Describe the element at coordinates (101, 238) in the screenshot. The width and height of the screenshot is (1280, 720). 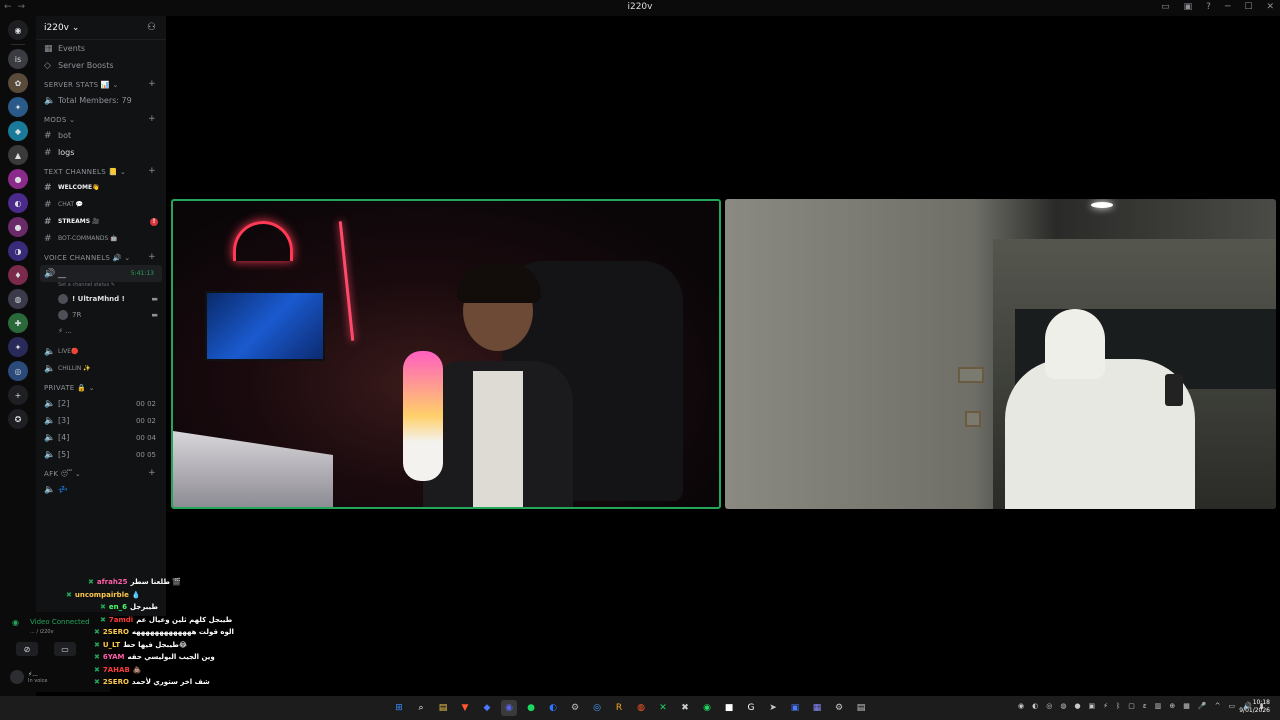
I see `channel-bot-commands: # BOT-COMMANDS 🤖` at that location.